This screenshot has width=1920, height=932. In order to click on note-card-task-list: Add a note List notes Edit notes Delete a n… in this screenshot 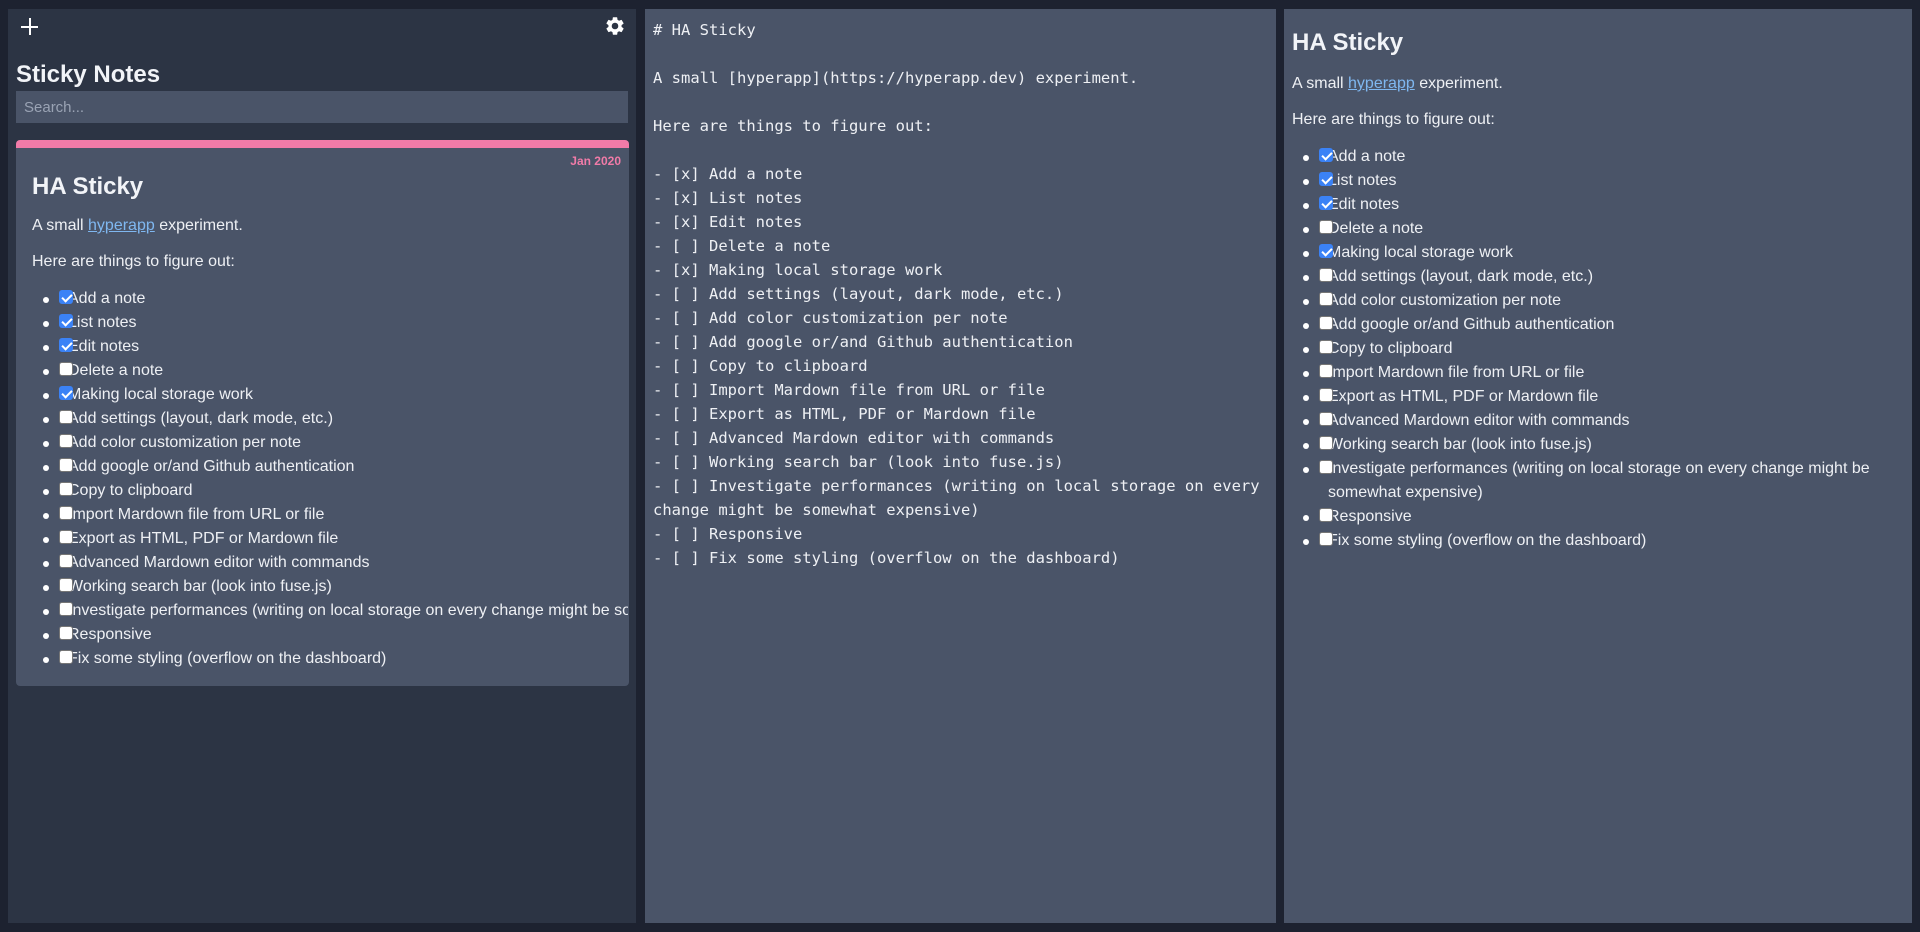, I will do `click(330, 479)`.